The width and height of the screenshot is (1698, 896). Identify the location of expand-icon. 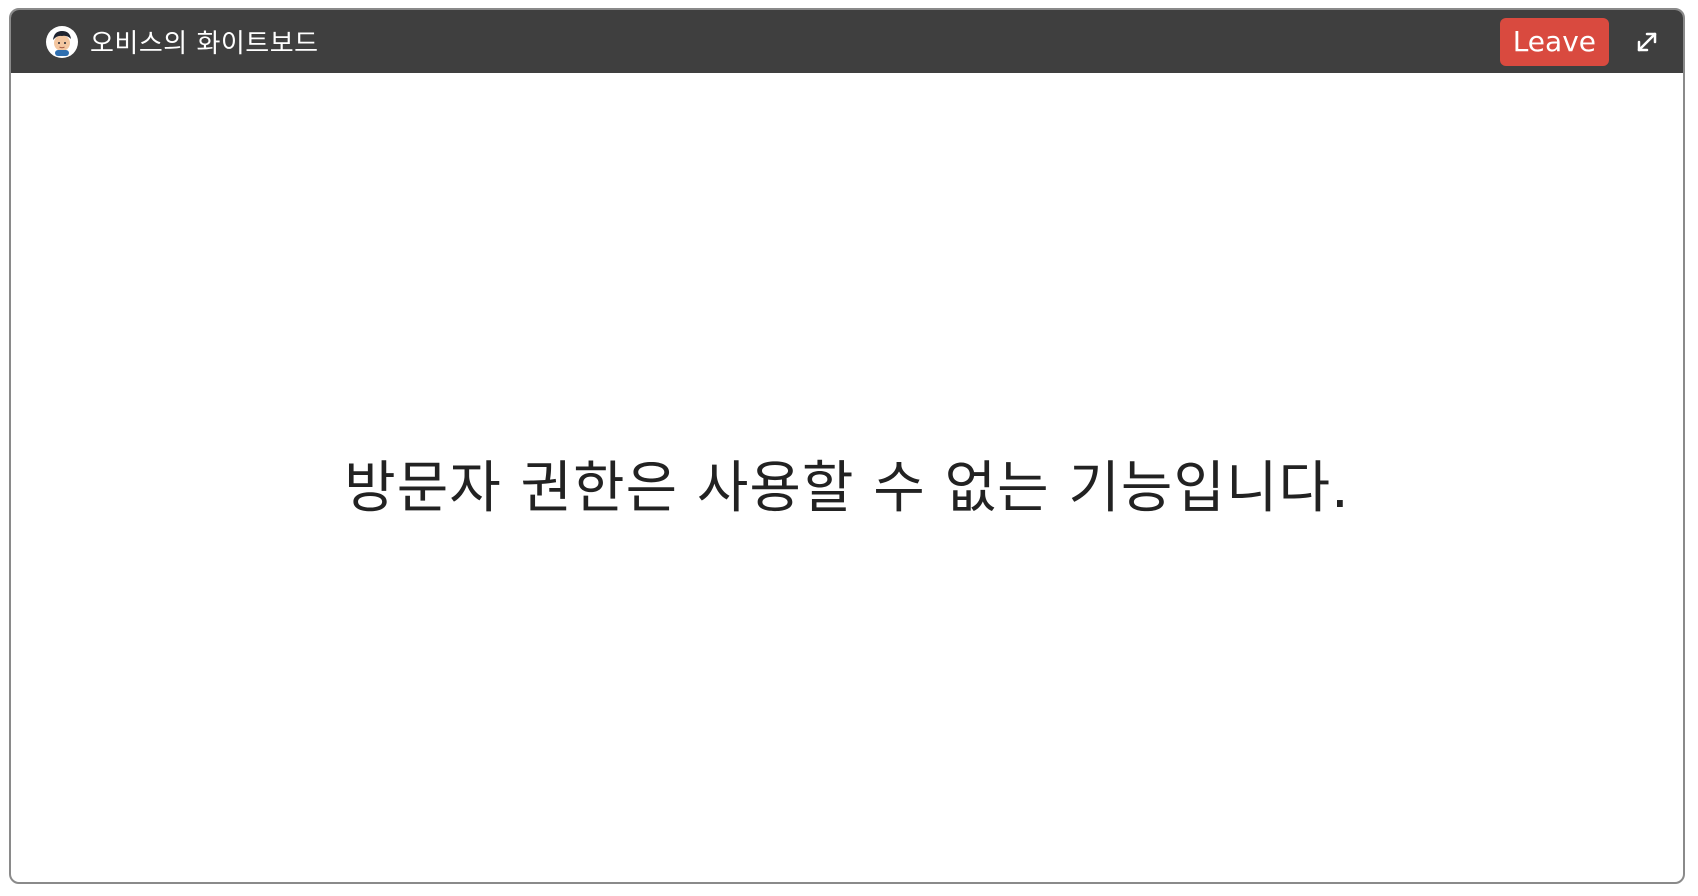
(1647, 42).